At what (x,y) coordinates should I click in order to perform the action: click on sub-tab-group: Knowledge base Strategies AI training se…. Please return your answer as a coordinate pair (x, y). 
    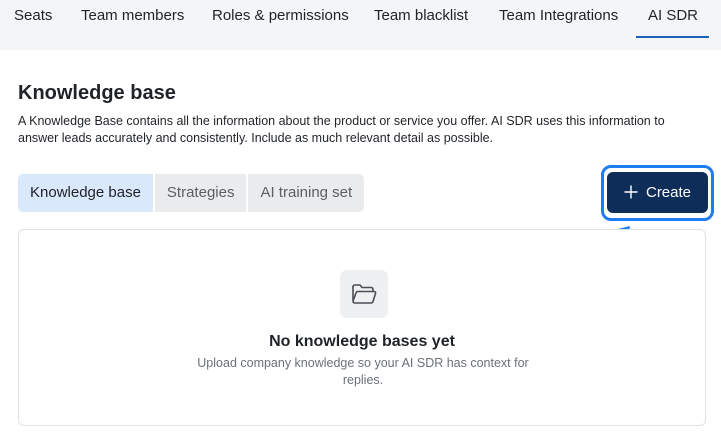
    Looking at the image, I should click on (191, 193).